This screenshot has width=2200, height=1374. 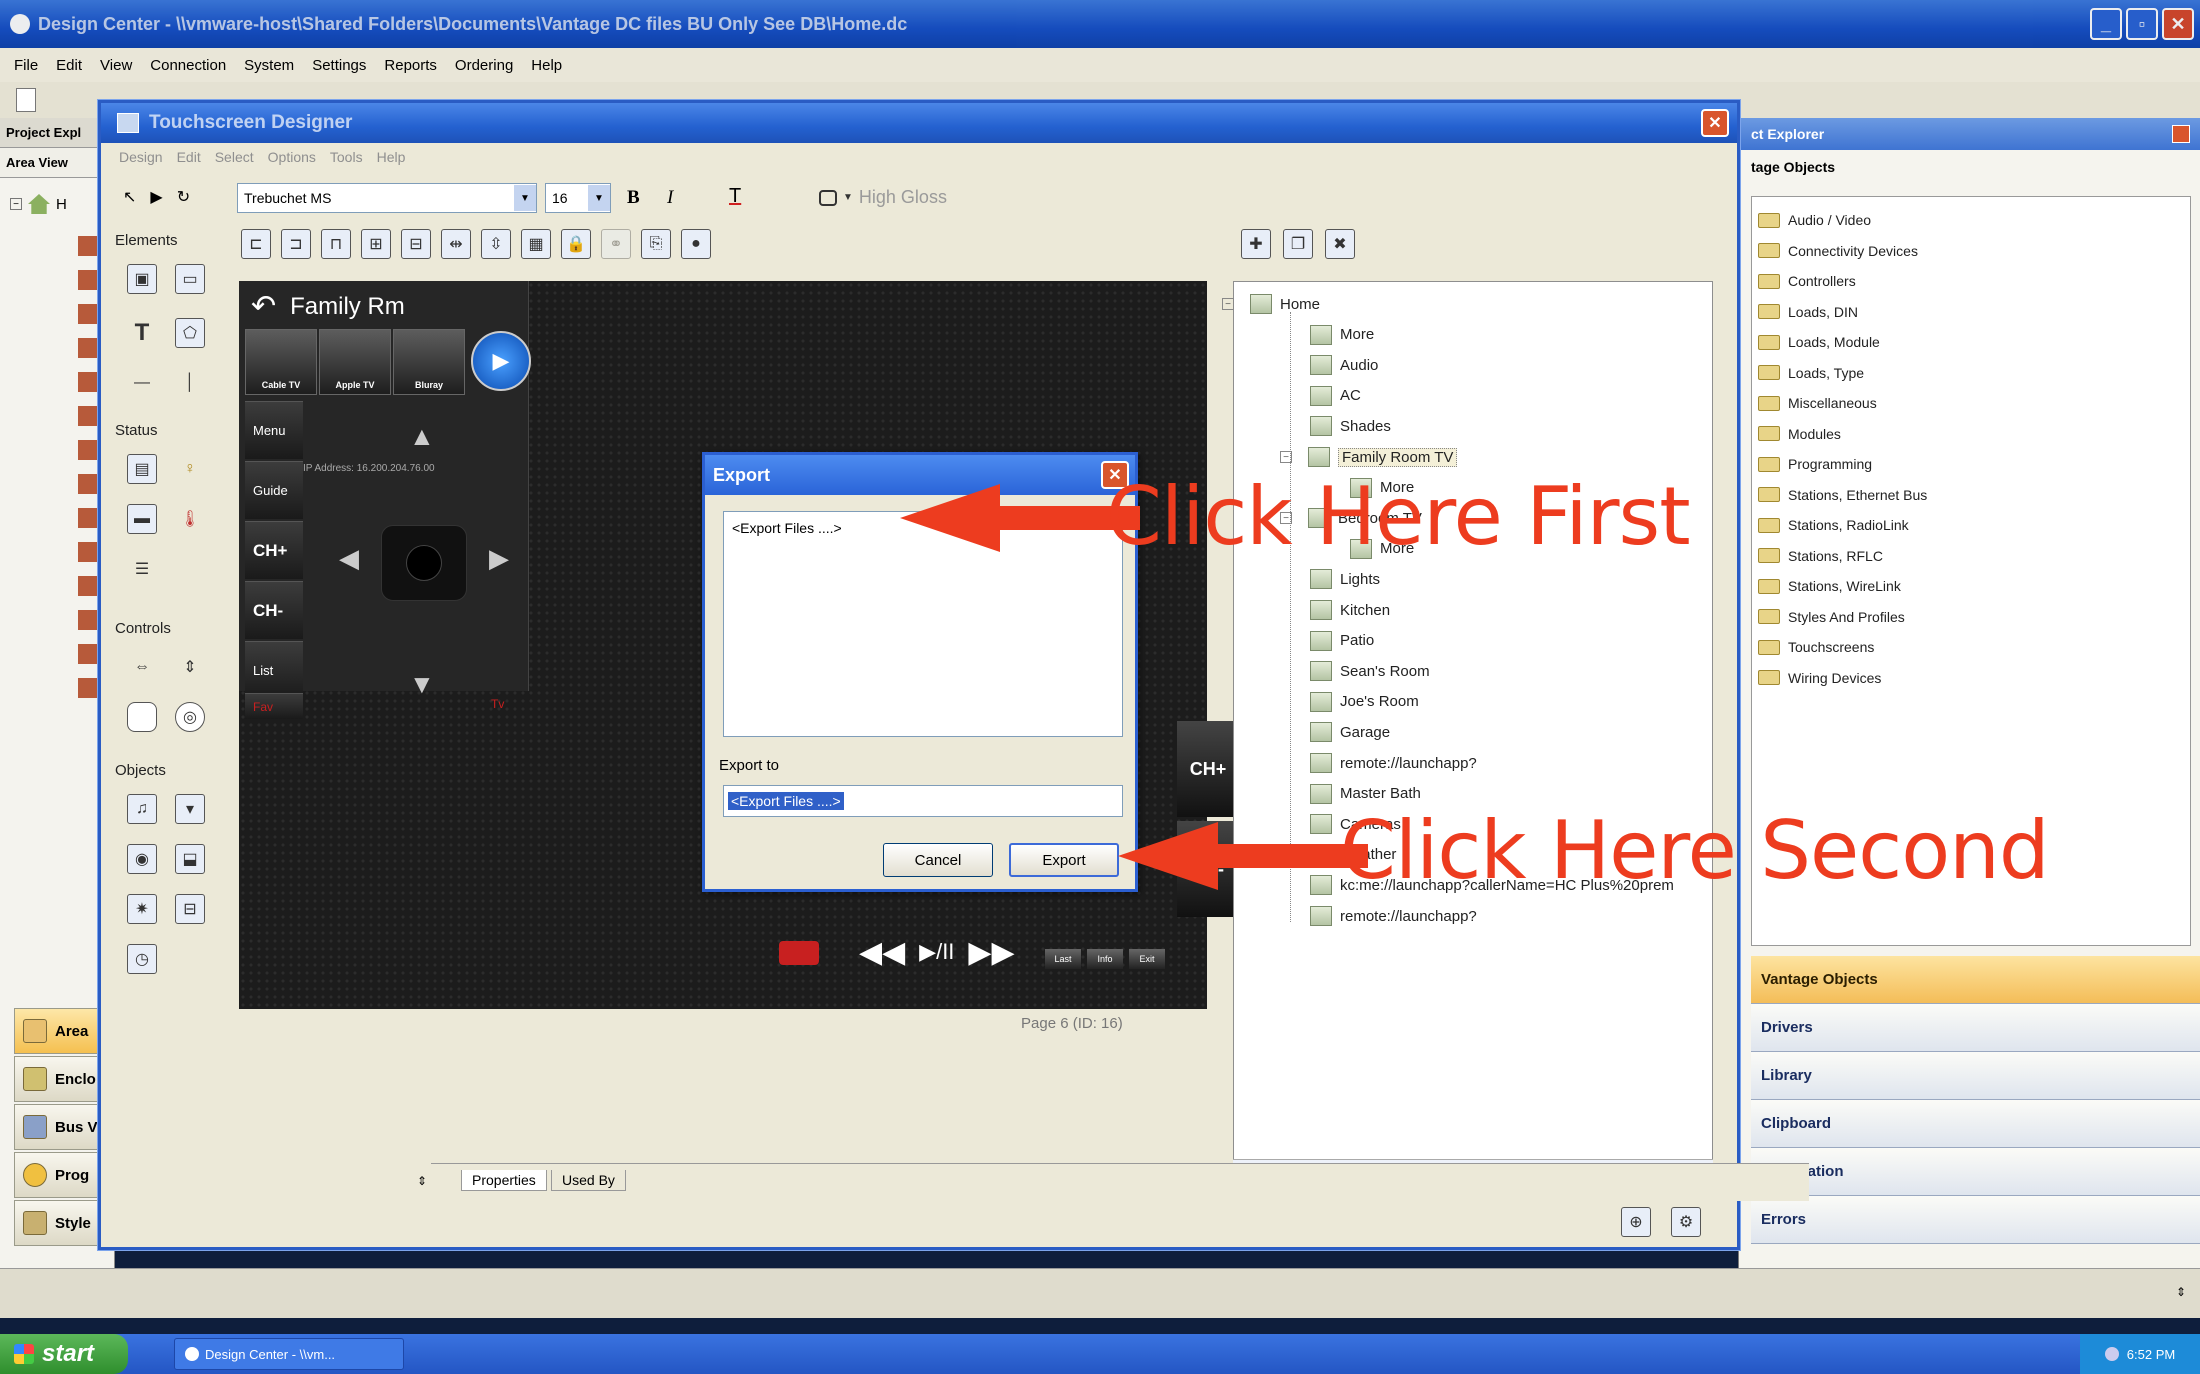 I want to click on list-item: Programming, so click(x=1971, y=464).